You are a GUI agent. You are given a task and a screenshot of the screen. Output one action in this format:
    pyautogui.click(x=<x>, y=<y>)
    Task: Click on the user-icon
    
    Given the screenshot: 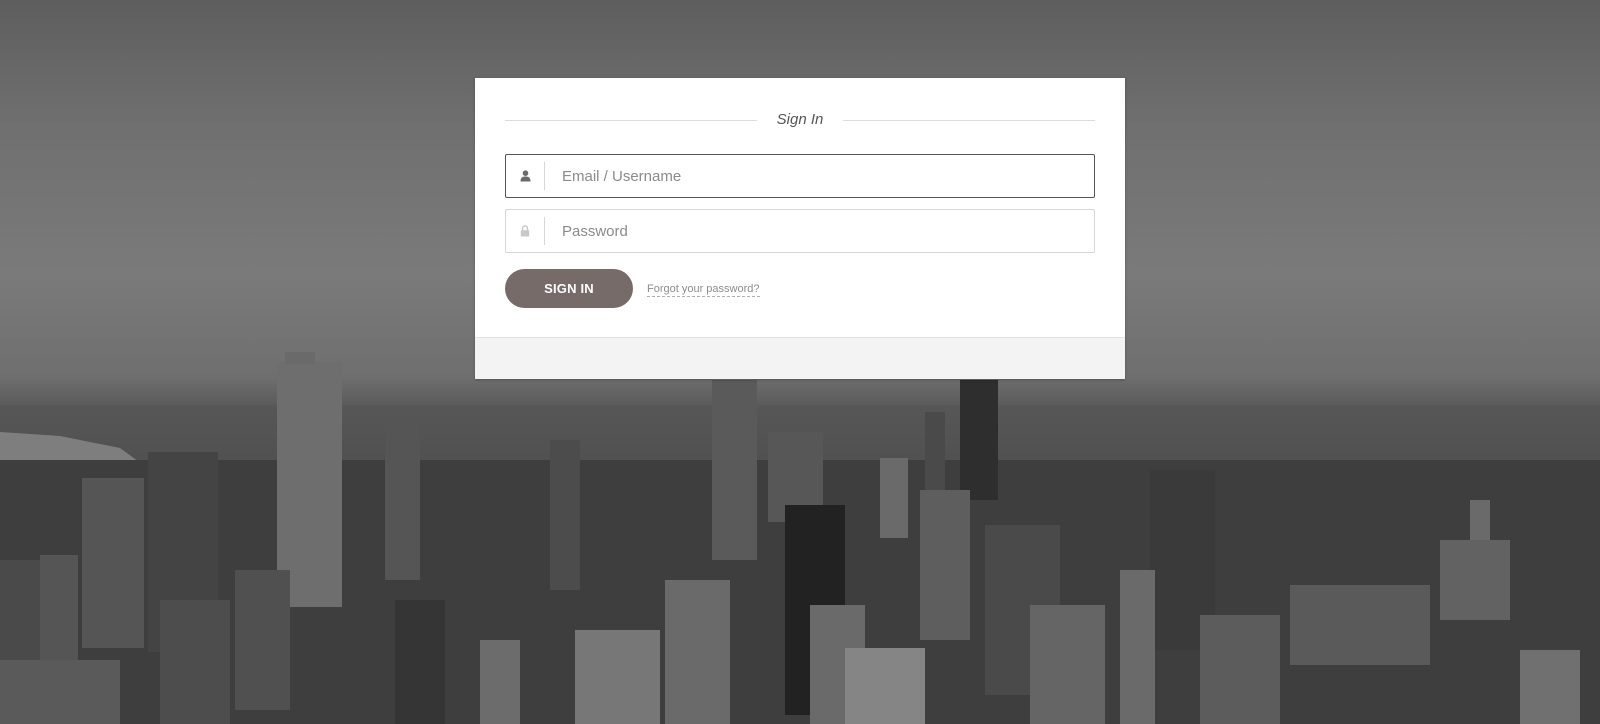 What is the action you would take?
    pyautogui.click(x=525, y=176)
    